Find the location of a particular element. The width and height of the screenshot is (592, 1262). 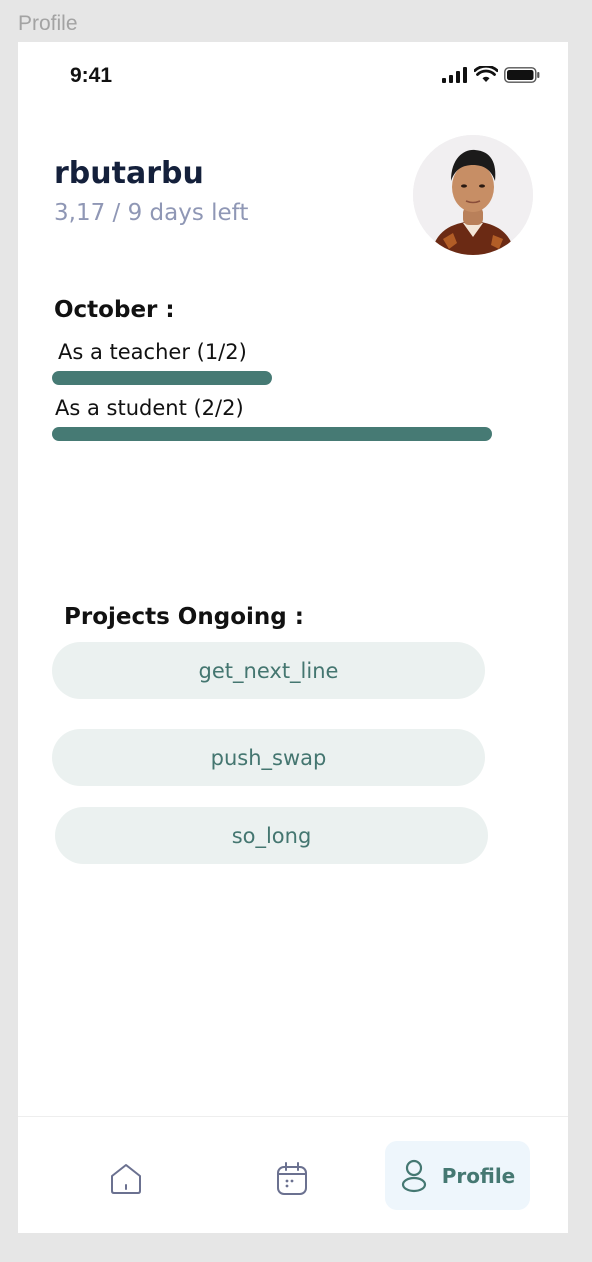

student-progress-label: As a student (2/2) is located at coordinates (149, 408).